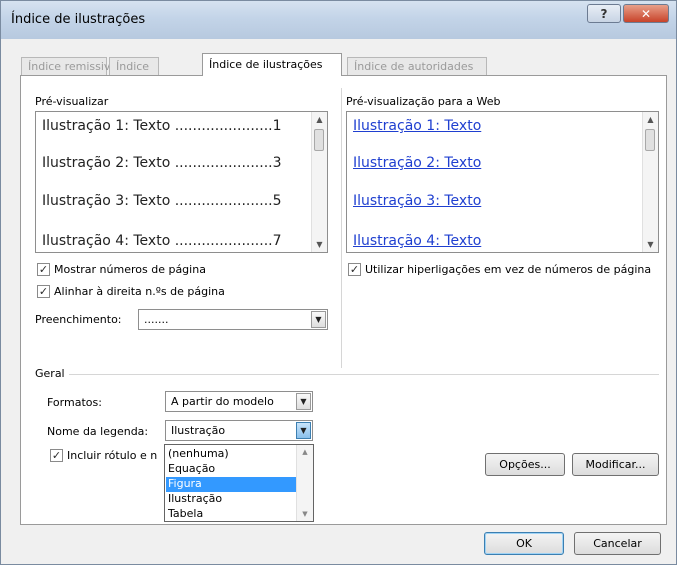  What do you see at coordinates (423, 101) in the screenshot?
I see `web-preview-label: Pré-visualização para a Web` at bounding box center [423, 101].